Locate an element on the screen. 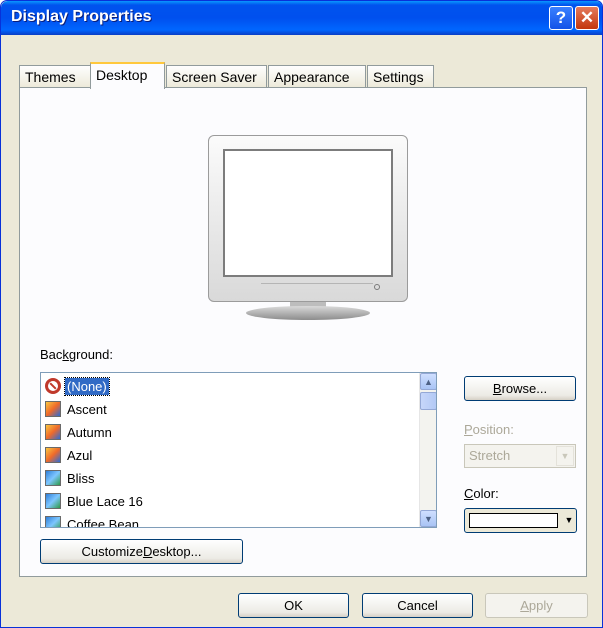  title-bar: Display Properties ? ✕ is located at coordinates (301, 18).